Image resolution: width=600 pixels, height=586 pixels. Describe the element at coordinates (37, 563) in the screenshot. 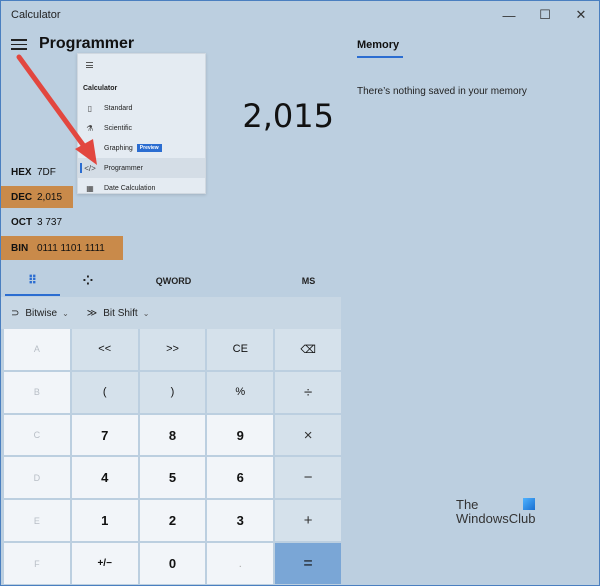

I see `key-f: F` at that location.